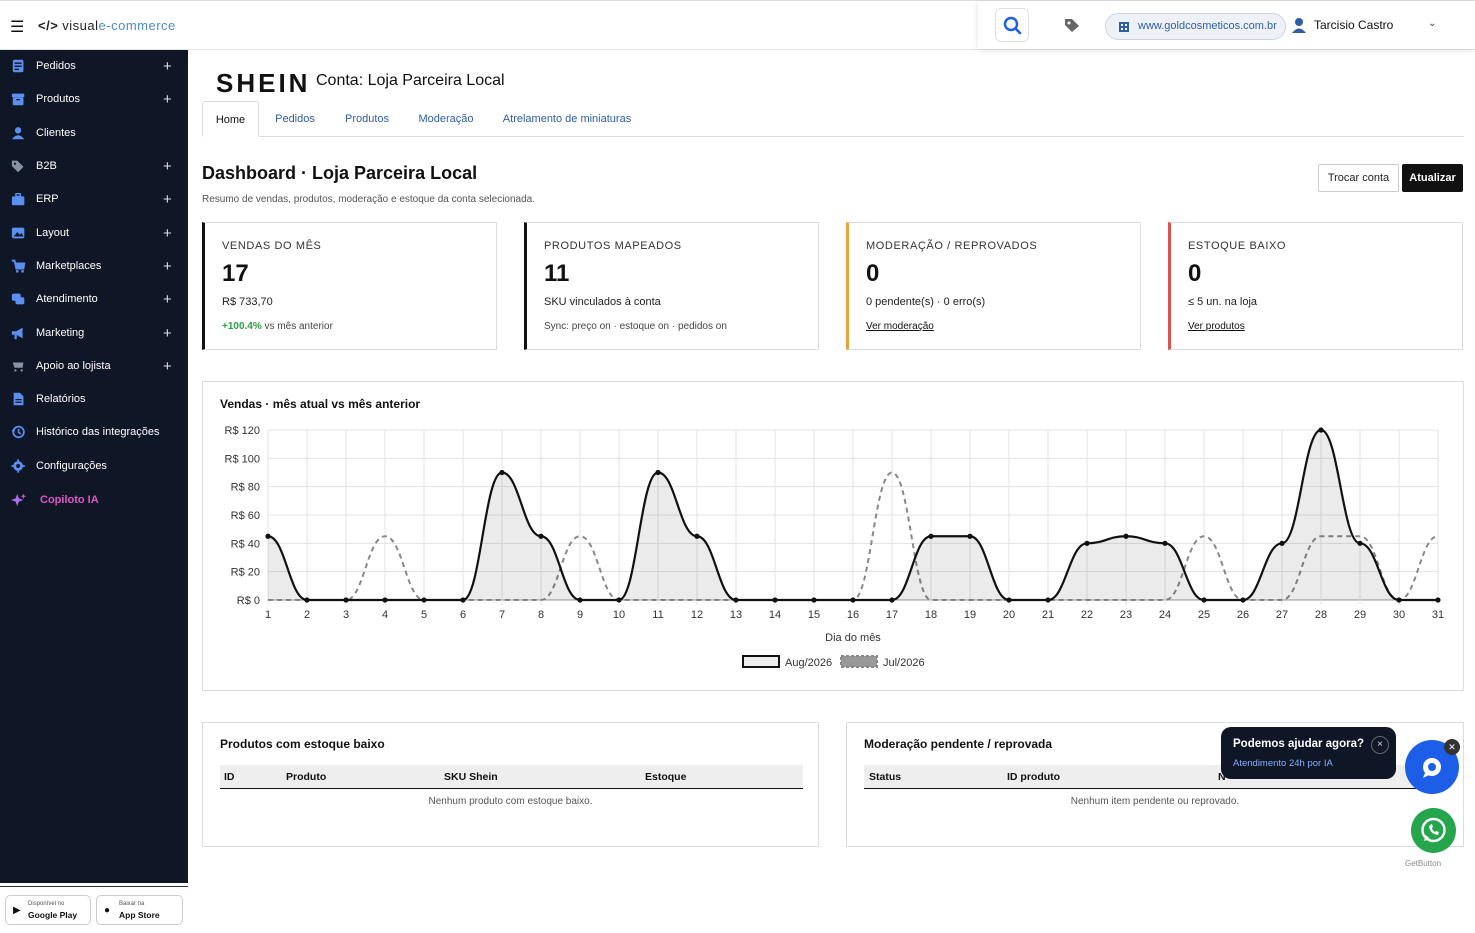 The image size is (1475, 933). Describe the element at coordinates (424, 615) in the screenshot. I see `x-tick-label: 5` at that location.